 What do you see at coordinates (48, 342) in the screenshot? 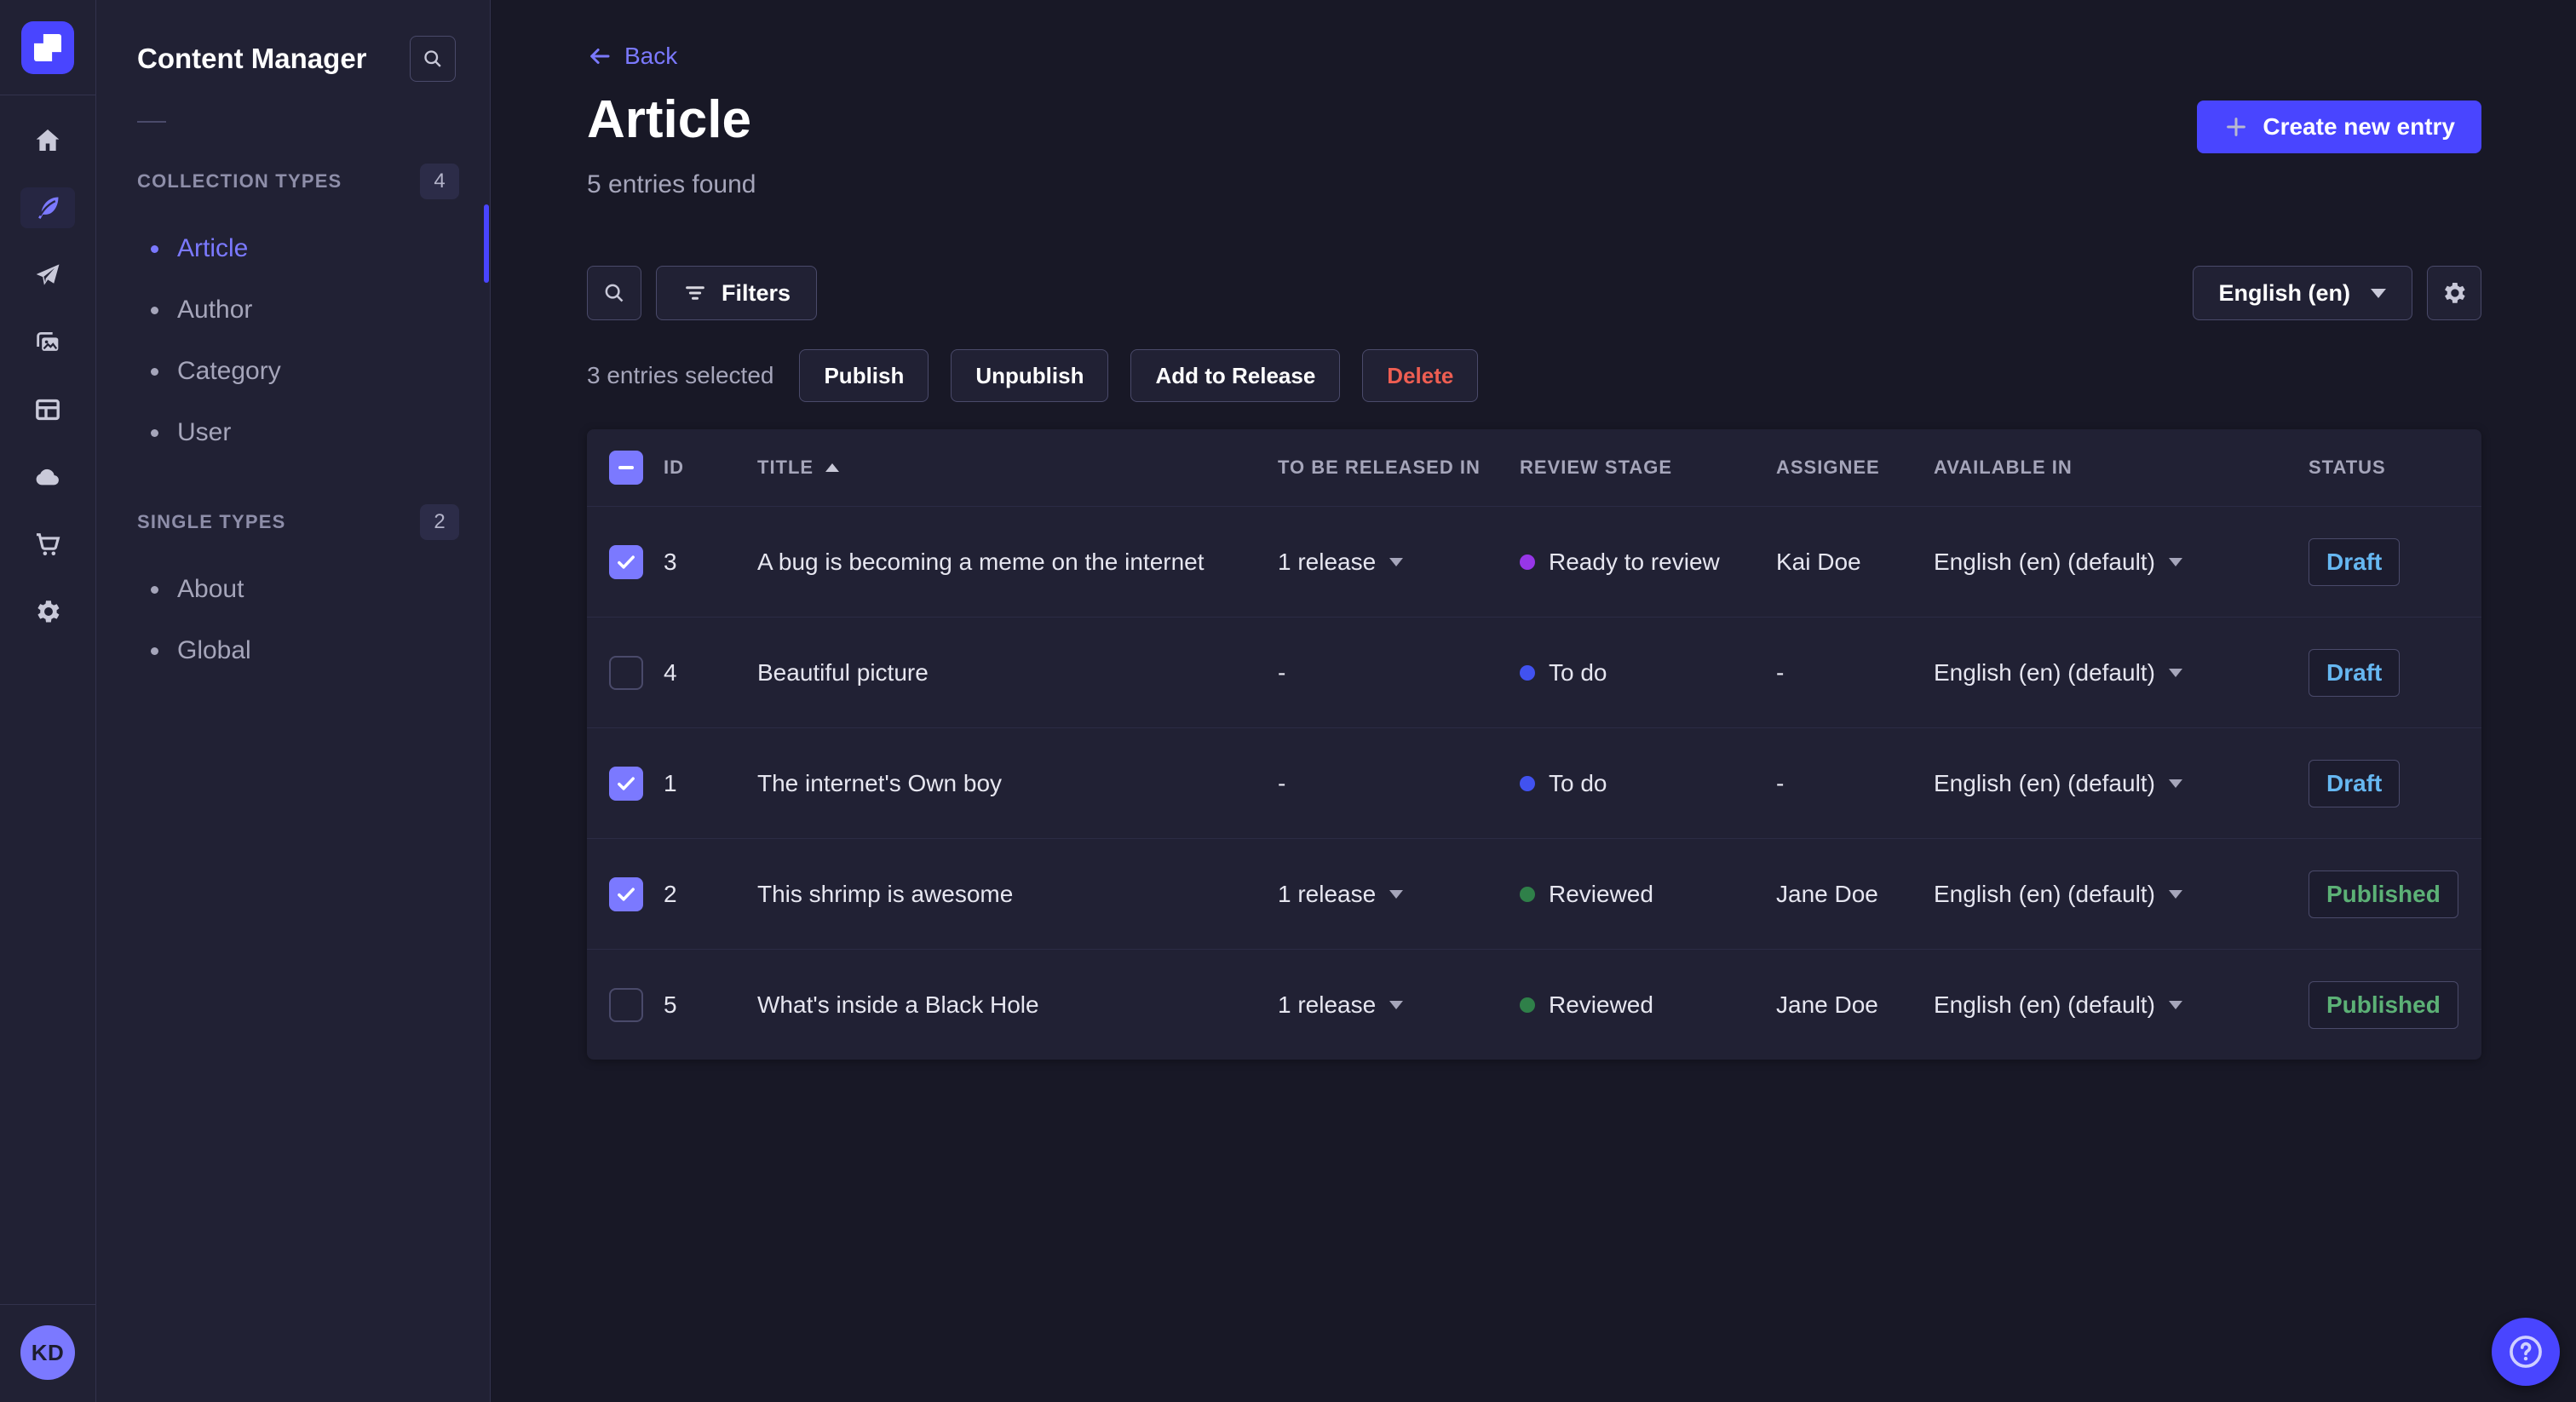
I see `media-library-images-icon` at bounding box center [48, 342].